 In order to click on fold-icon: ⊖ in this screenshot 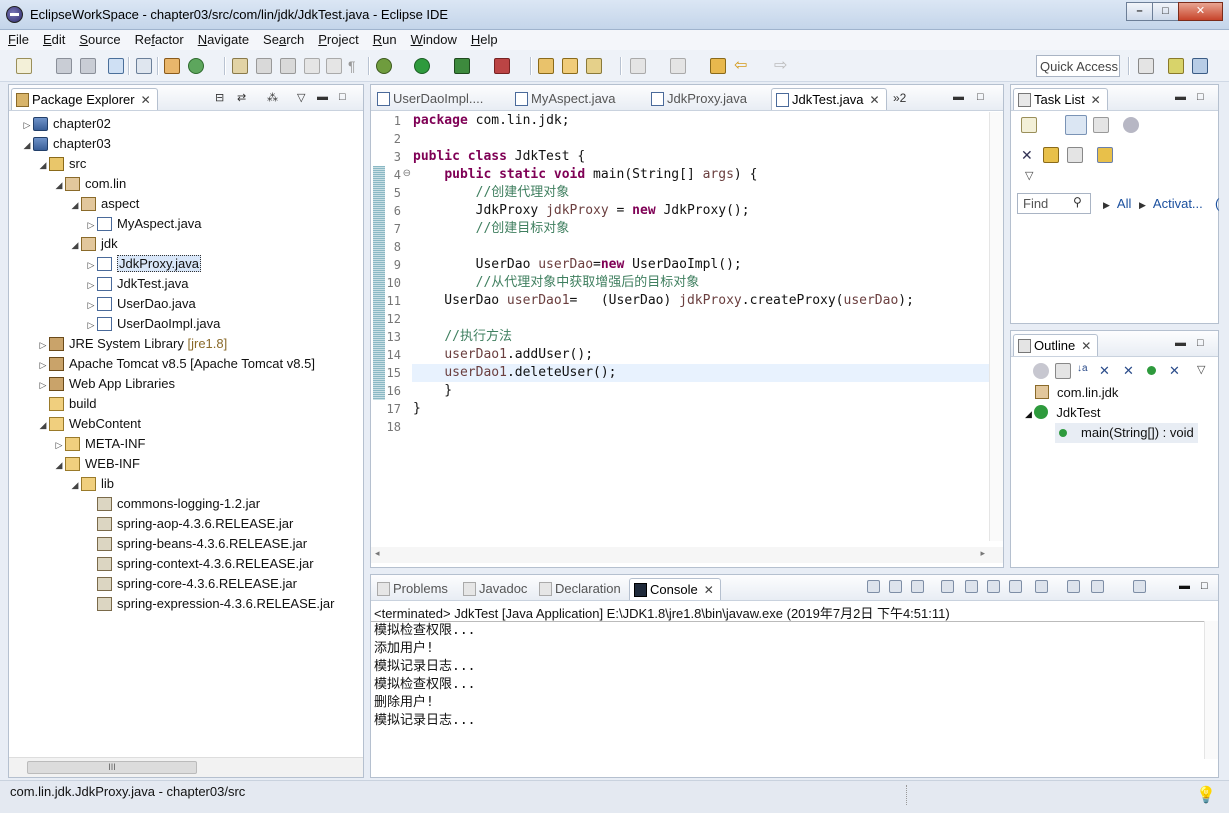, I will do `click(407, 173)`.